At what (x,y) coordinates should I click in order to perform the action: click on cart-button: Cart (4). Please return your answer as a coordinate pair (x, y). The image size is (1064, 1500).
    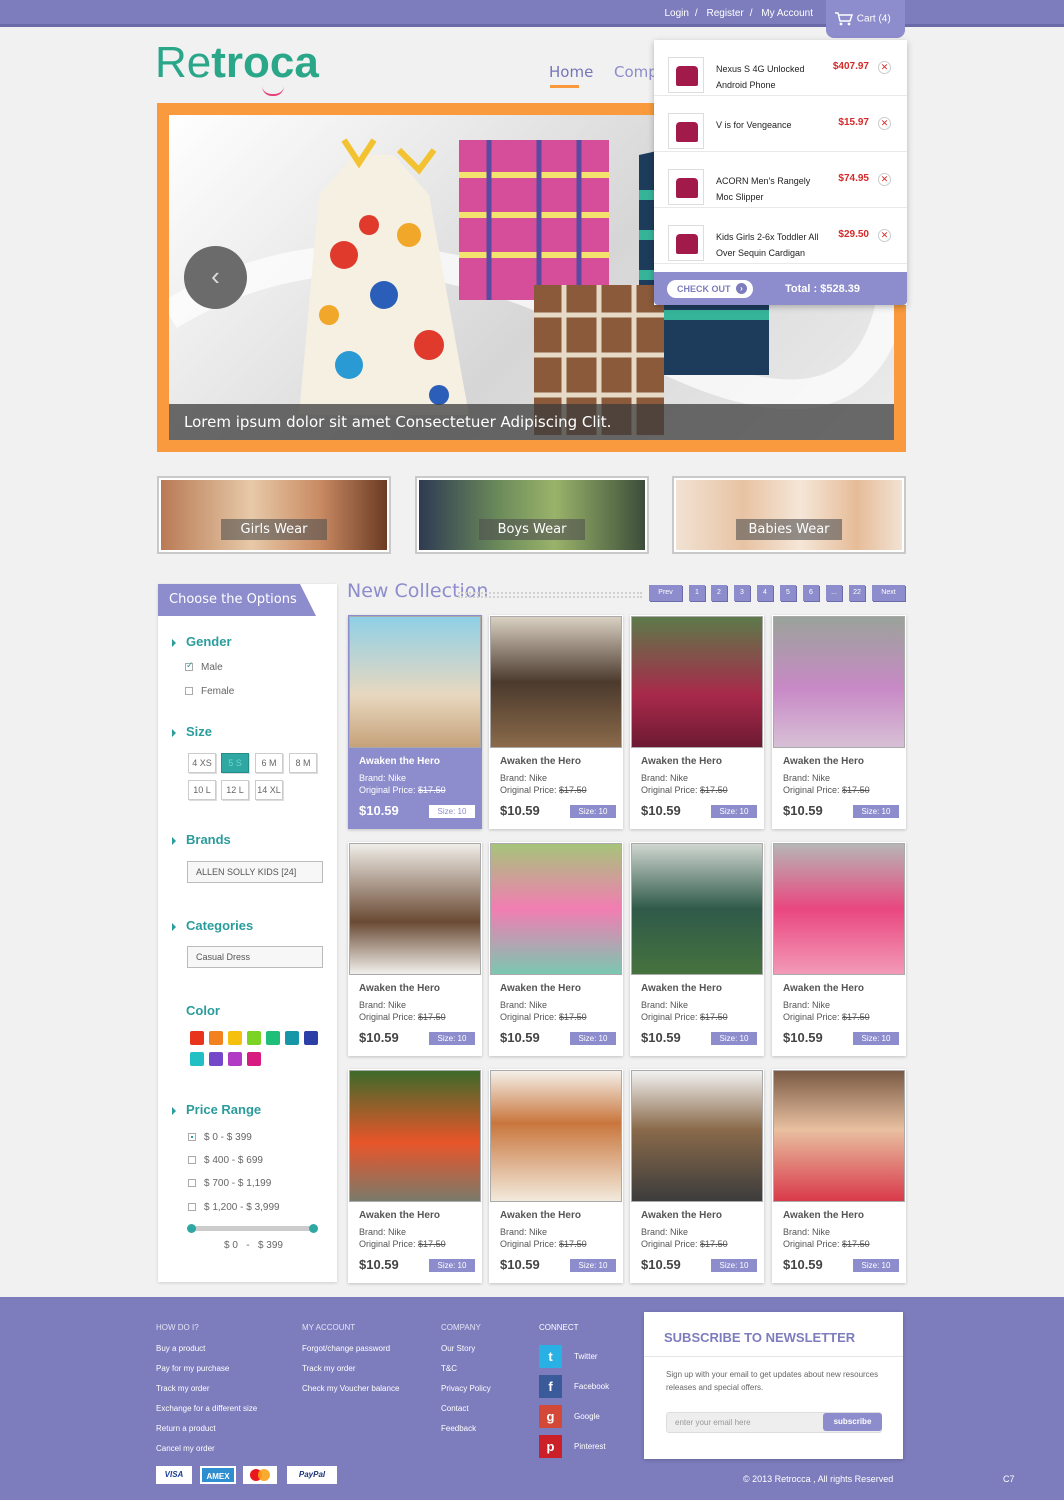
    Looking at the image, I should click on (865, 19).